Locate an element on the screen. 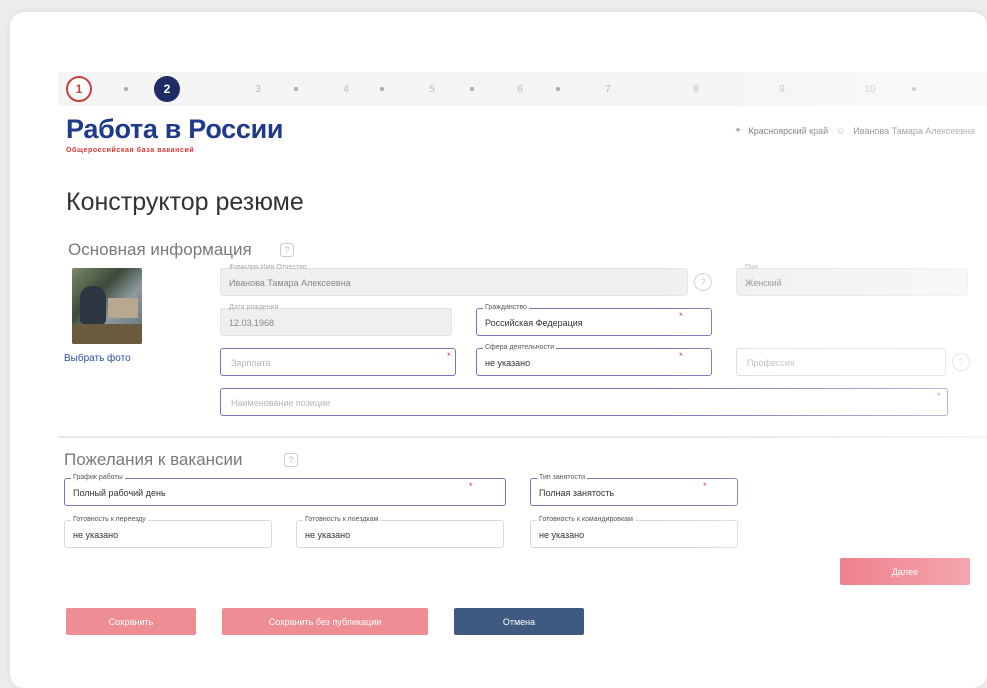  salary-placeholder: Зарплата is located at coordinates (251, 363).